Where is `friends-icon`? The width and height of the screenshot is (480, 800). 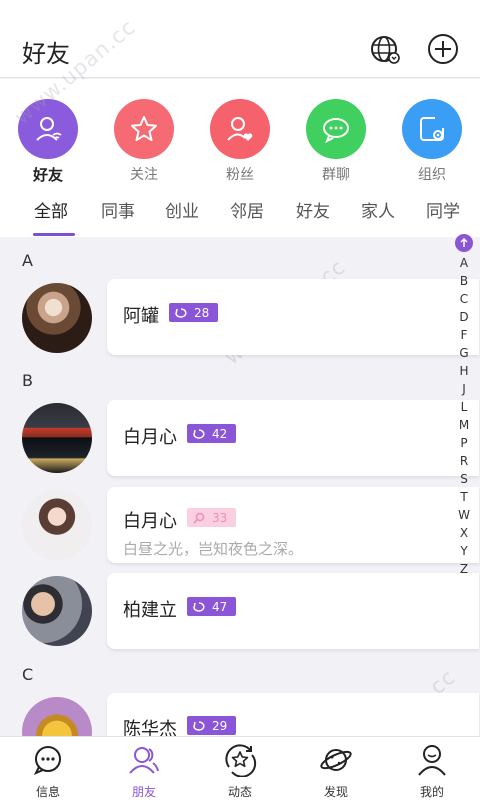 friends-icon is located at coordinates (144, 760).